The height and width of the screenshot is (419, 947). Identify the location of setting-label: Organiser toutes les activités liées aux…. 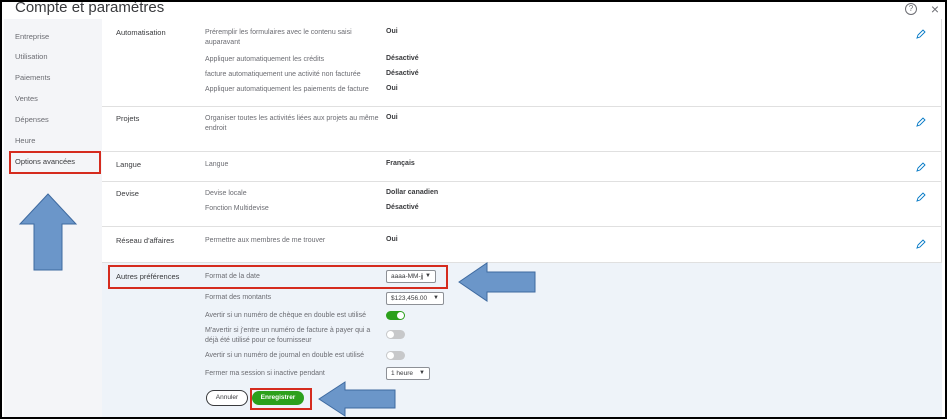
(292, 123).